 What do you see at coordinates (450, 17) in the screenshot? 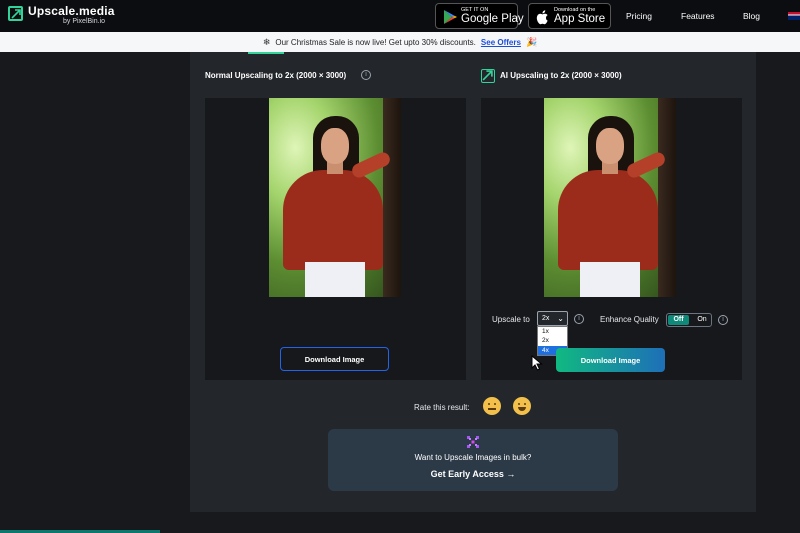
I see `google-play-icon` at bounding box center [450, 17].